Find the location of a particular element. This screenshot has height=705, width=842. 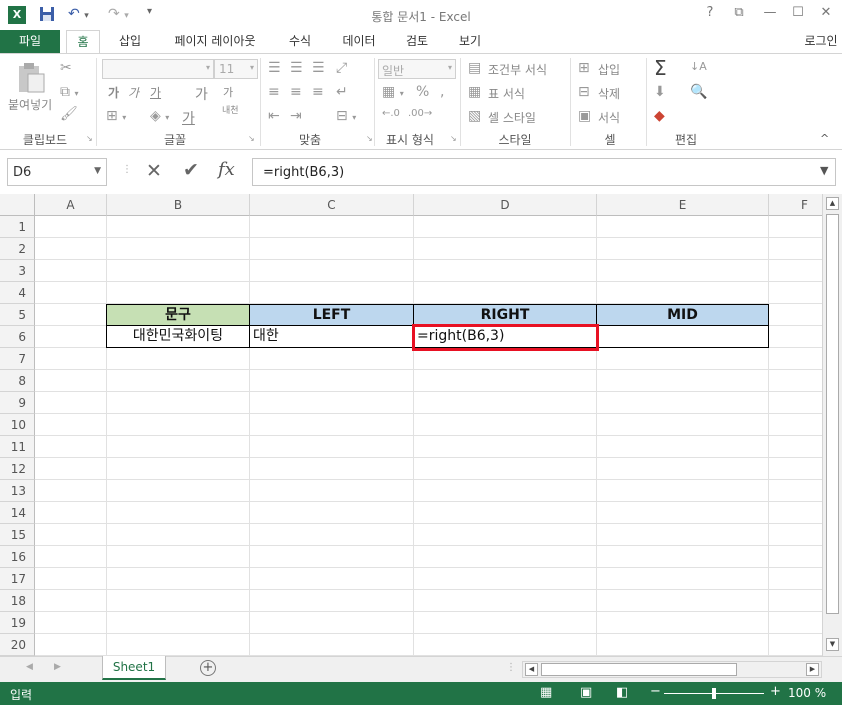

phonetic-button: 내천 is located at coordinates (233, 111).